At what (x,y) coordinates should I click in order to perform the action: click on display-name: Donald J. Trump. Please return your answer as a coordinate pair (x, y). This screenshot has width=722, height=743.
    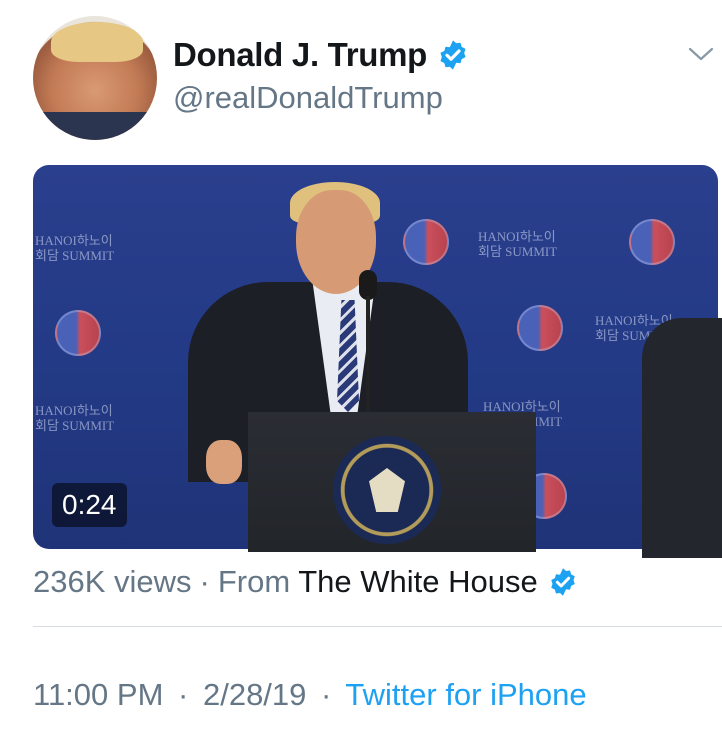
    Looking at the image, I should click on (300, 55).